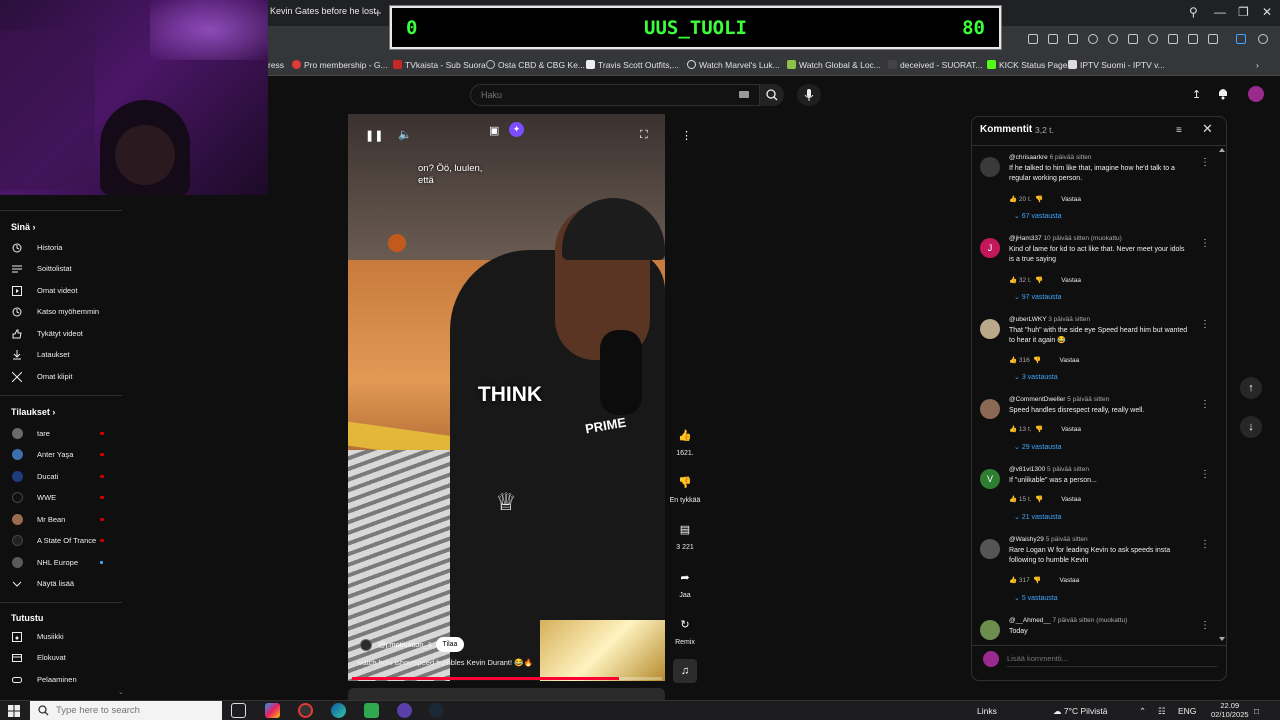 The image size is (1280, 720). What do you see at coordinates (61, 637) in the screenshot?
I see `sidebar-item-music: Musiikki` at bounding box center [61, 637].